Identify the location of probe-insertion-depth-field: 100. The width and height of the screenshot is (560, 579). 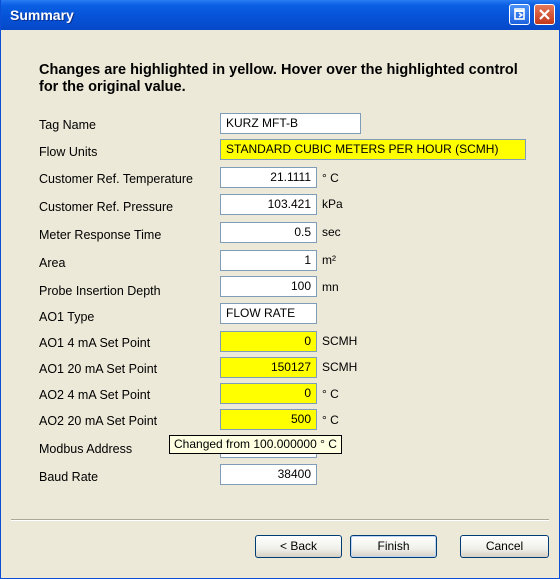
(268, 286).